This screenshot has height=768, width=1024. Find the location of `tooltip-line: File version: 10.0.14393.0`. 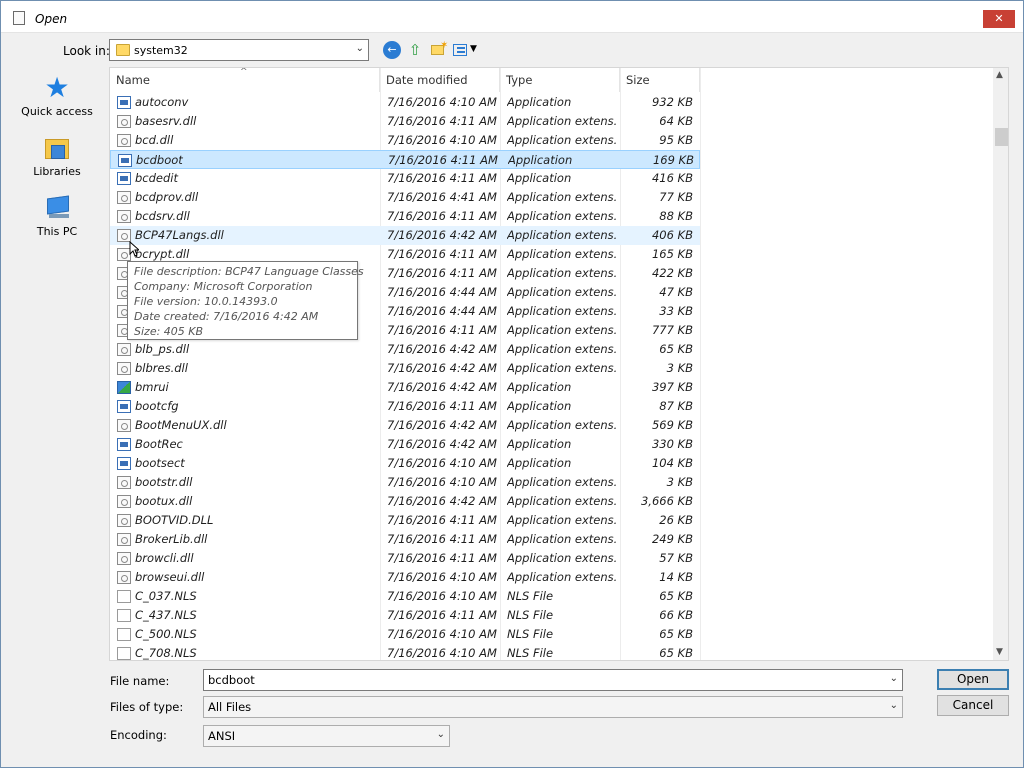

tooltip-line: File version: 10.0.14393.0 is located at coordinates (206, 301).